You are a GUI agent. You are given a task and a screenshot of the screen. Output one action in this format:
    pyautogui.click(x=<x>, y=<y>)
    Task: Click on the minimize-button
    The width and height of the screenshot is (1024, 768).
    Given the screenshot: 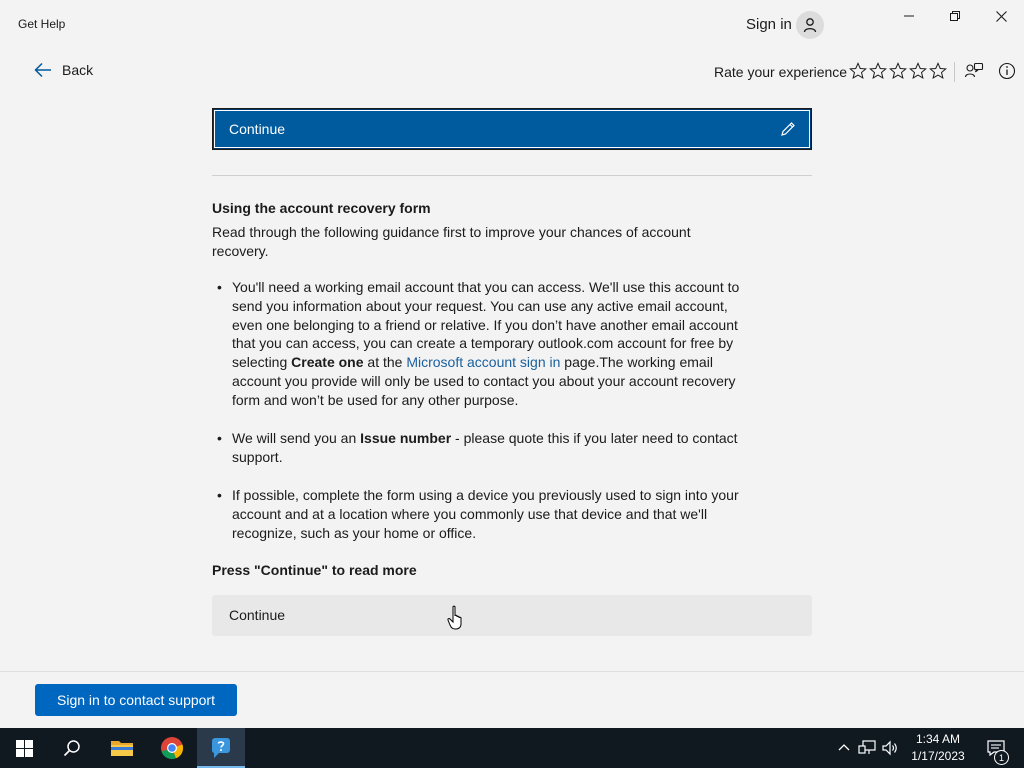 What is the action you would take?
    pyautogui.click(x=909, y=16)
    